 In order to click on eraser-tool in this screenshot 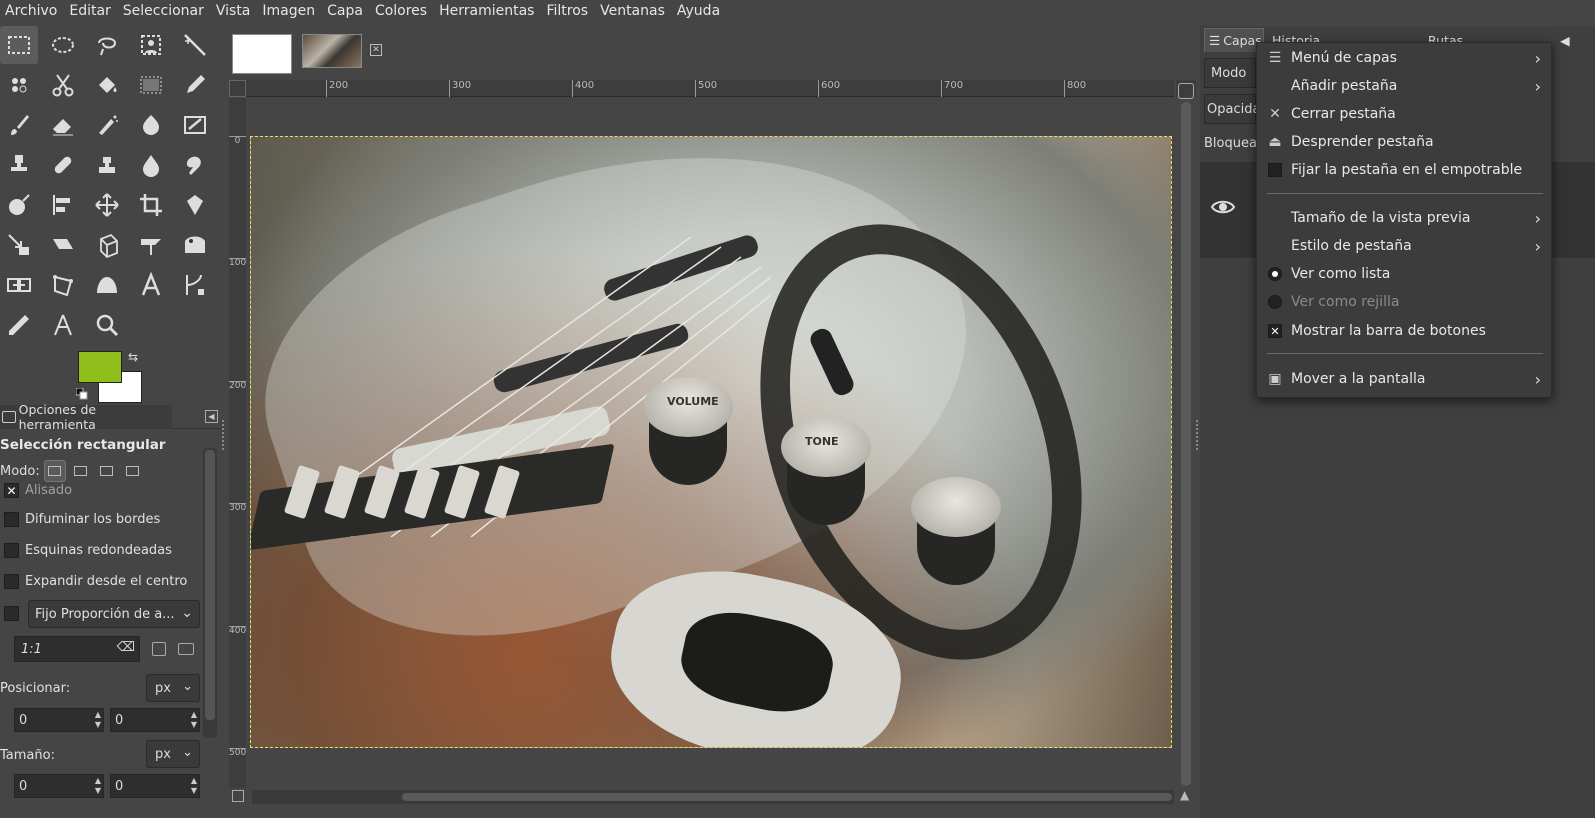, I will do `click(63, 125)`.